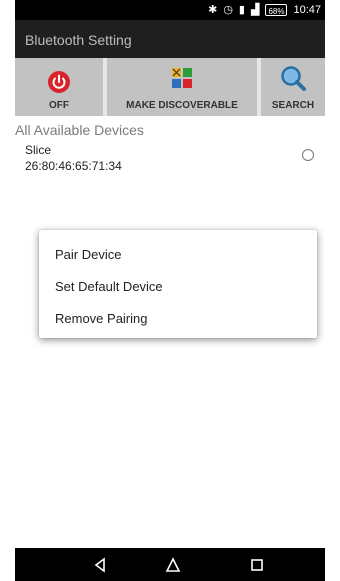 Image resolution: width=340 pixels, height=581 pixels. I want to click on status-icons: ✱ ◷ ▮ ▟ 68% 10:47, so click(264, 10).